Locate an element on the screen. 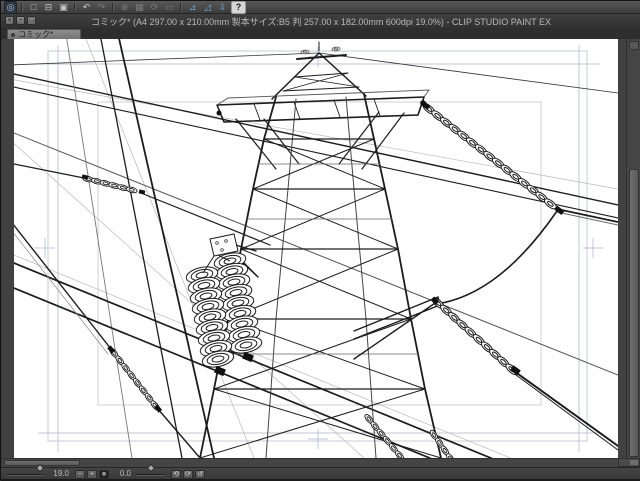 The image size is (640, 481). clip-studio-logo-icon: ◎ is located at coordinates (10, 7).